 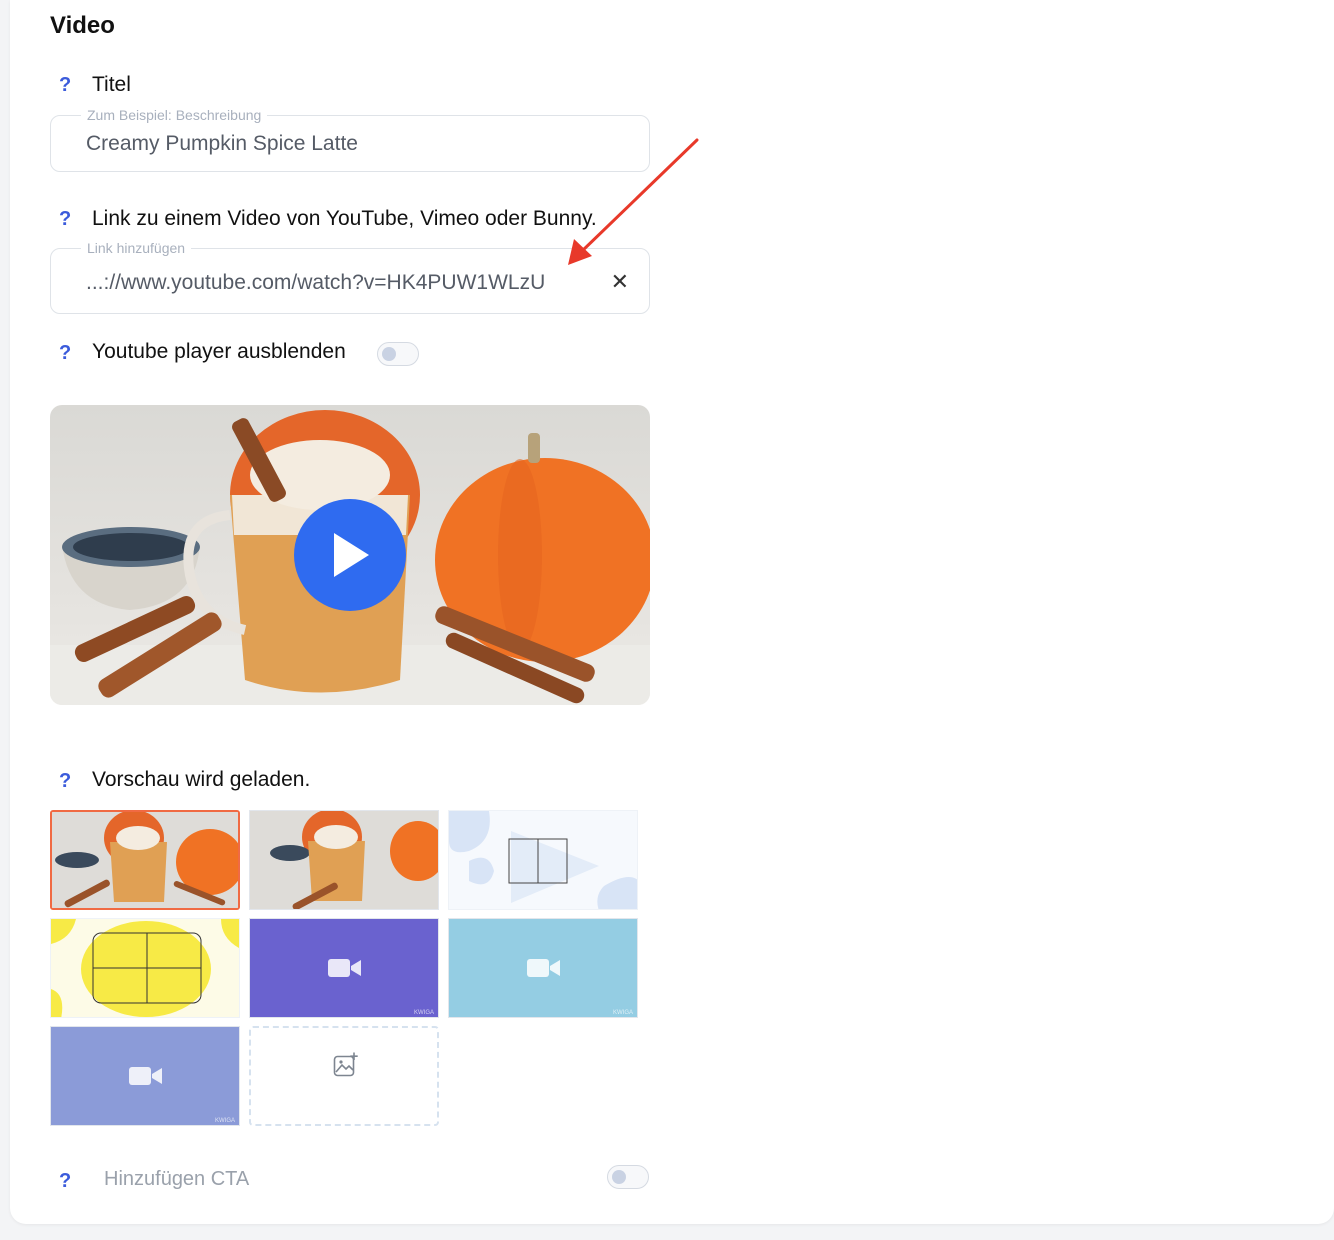 I want to click on add-image-icon, so click(x=345, y=1064).